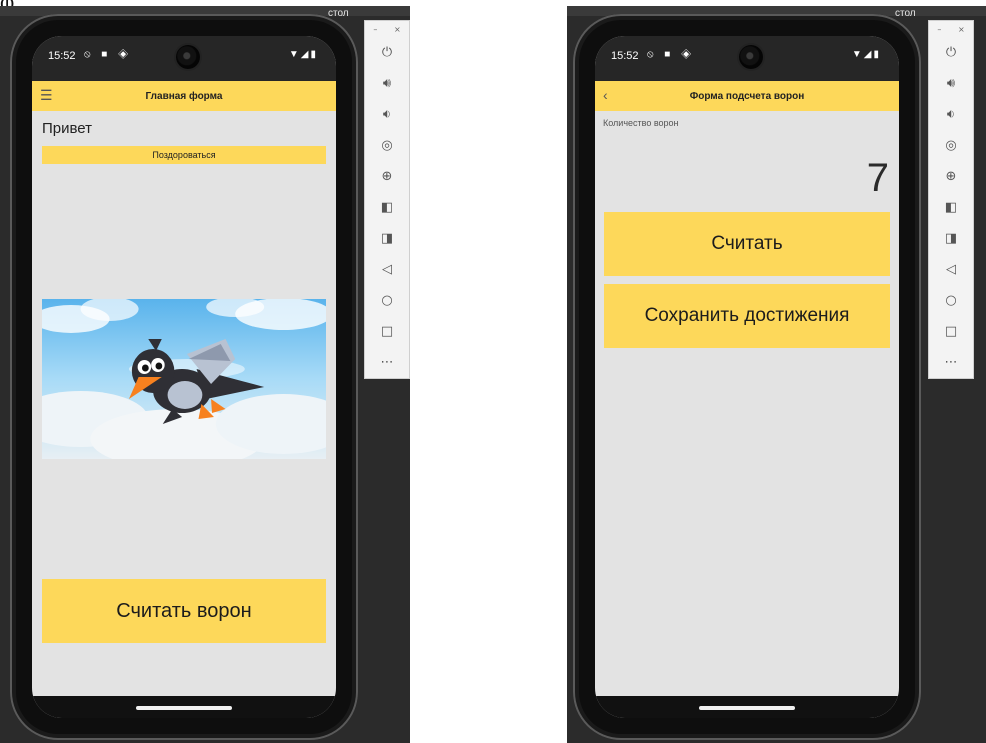 The image size is (986, 743). Describe the element at coordinates (46, 95) in the screenshot. I see `hamburger-menu-icon: ☰` at that location.